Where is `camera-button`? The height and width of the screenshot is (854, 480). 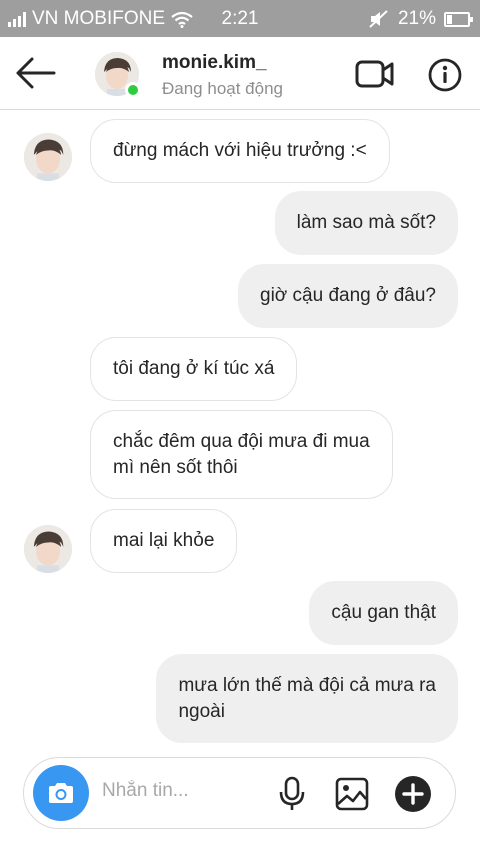
camera-button is located at coordinates (61, 793).